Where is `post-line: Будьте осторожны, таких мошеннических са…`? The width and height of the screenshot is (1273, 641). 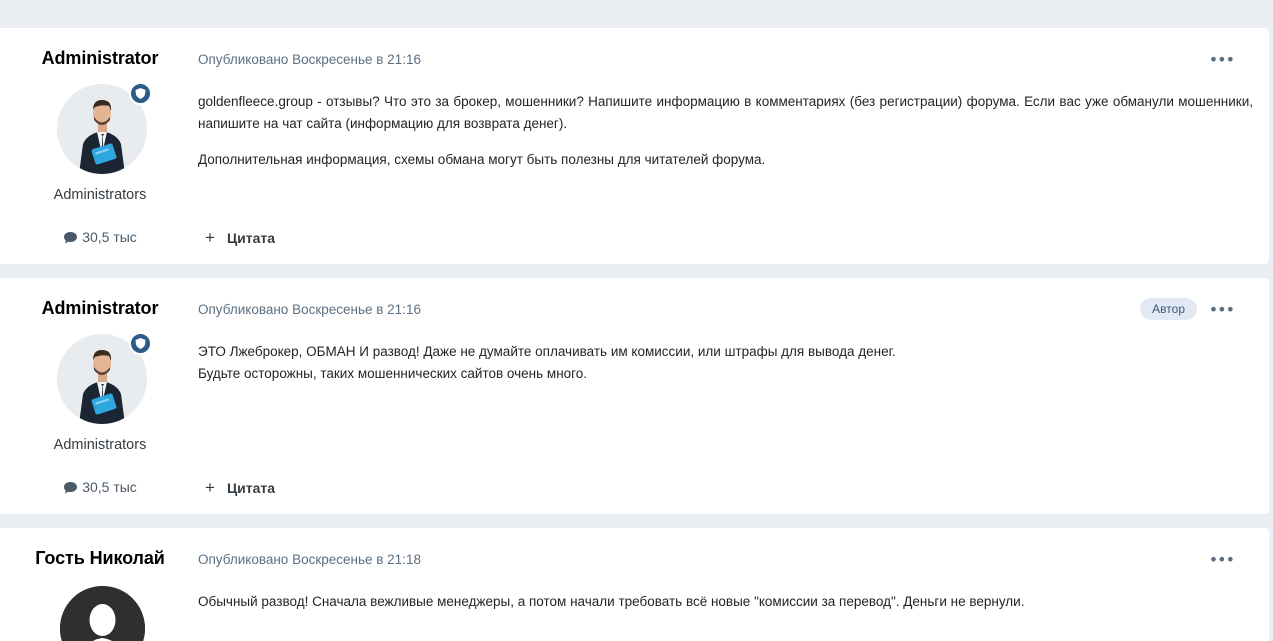 post-line: Будьте осторожны, таких мошеннических са… is located at coordinates (393, 373).